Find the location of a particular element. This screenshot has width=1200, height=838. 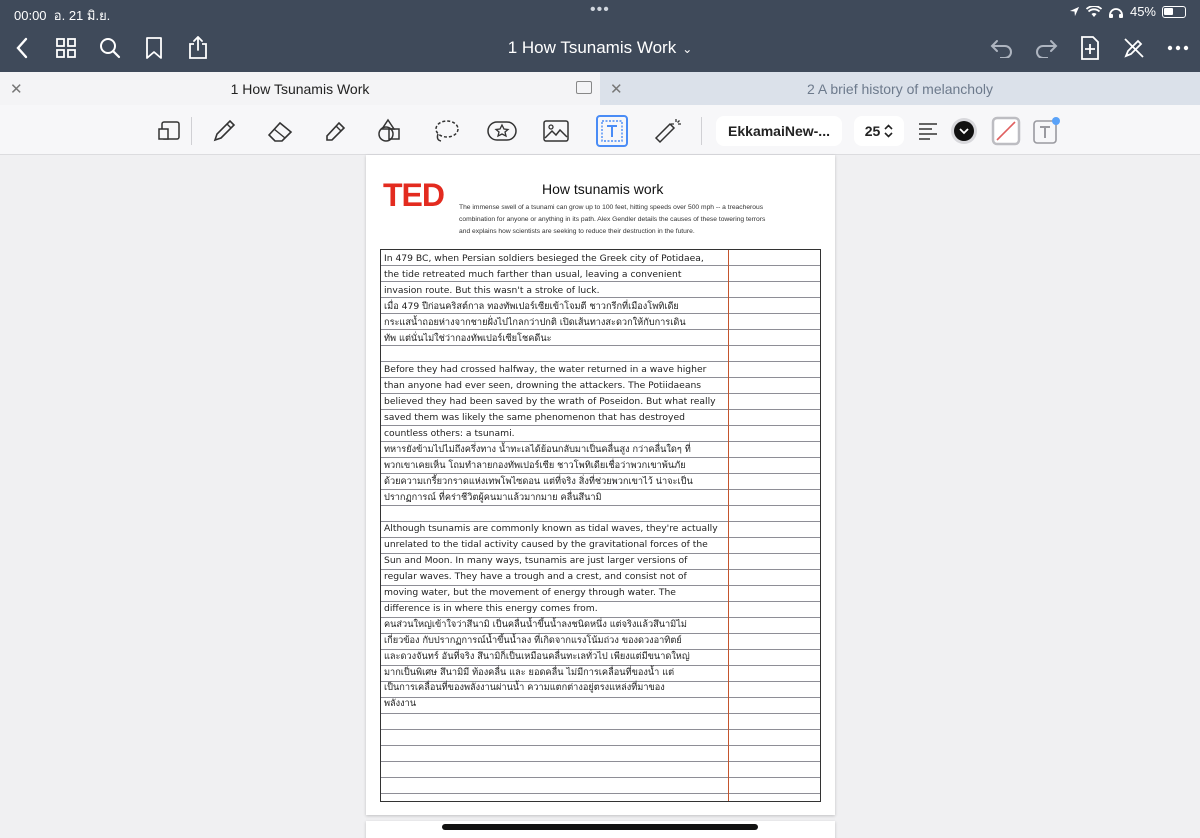

laser-pointer-tool is located at coordinates (668, 131).